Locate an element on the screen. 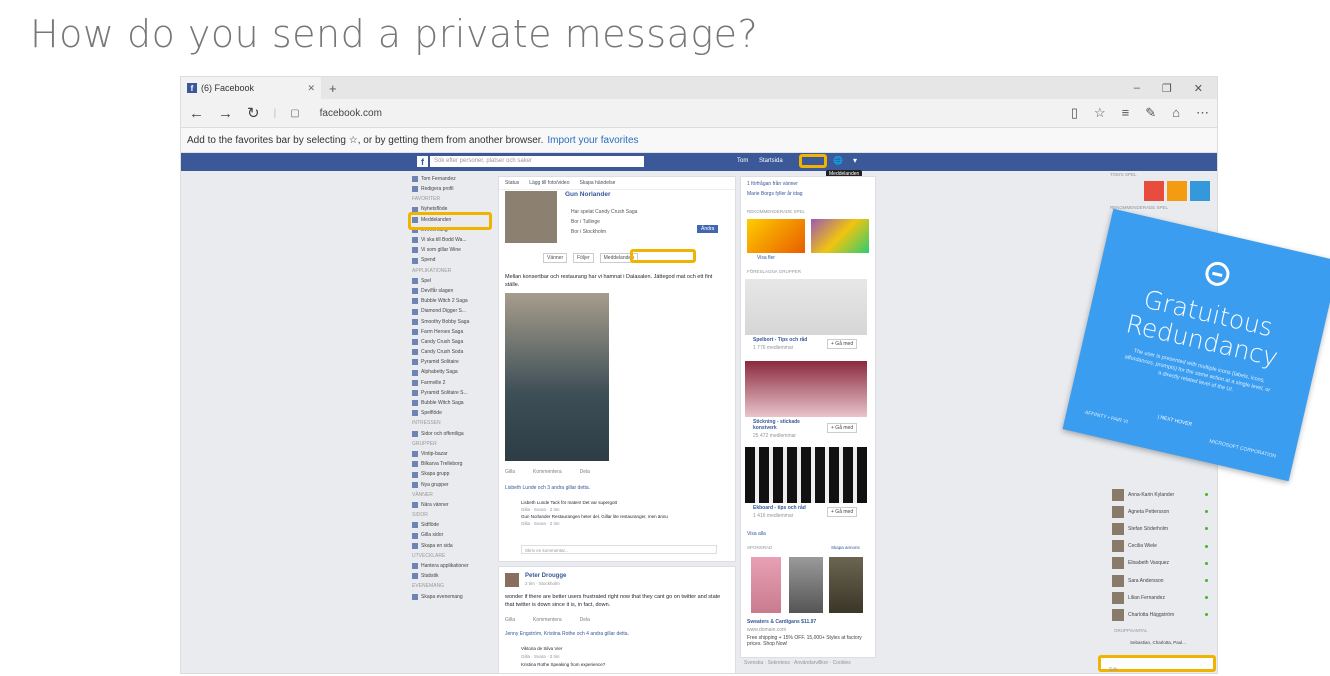 The width and height of the screenshot is (1330, 676). group-name: Spelbort - Tips och råd is located at coordinates (780, 340).